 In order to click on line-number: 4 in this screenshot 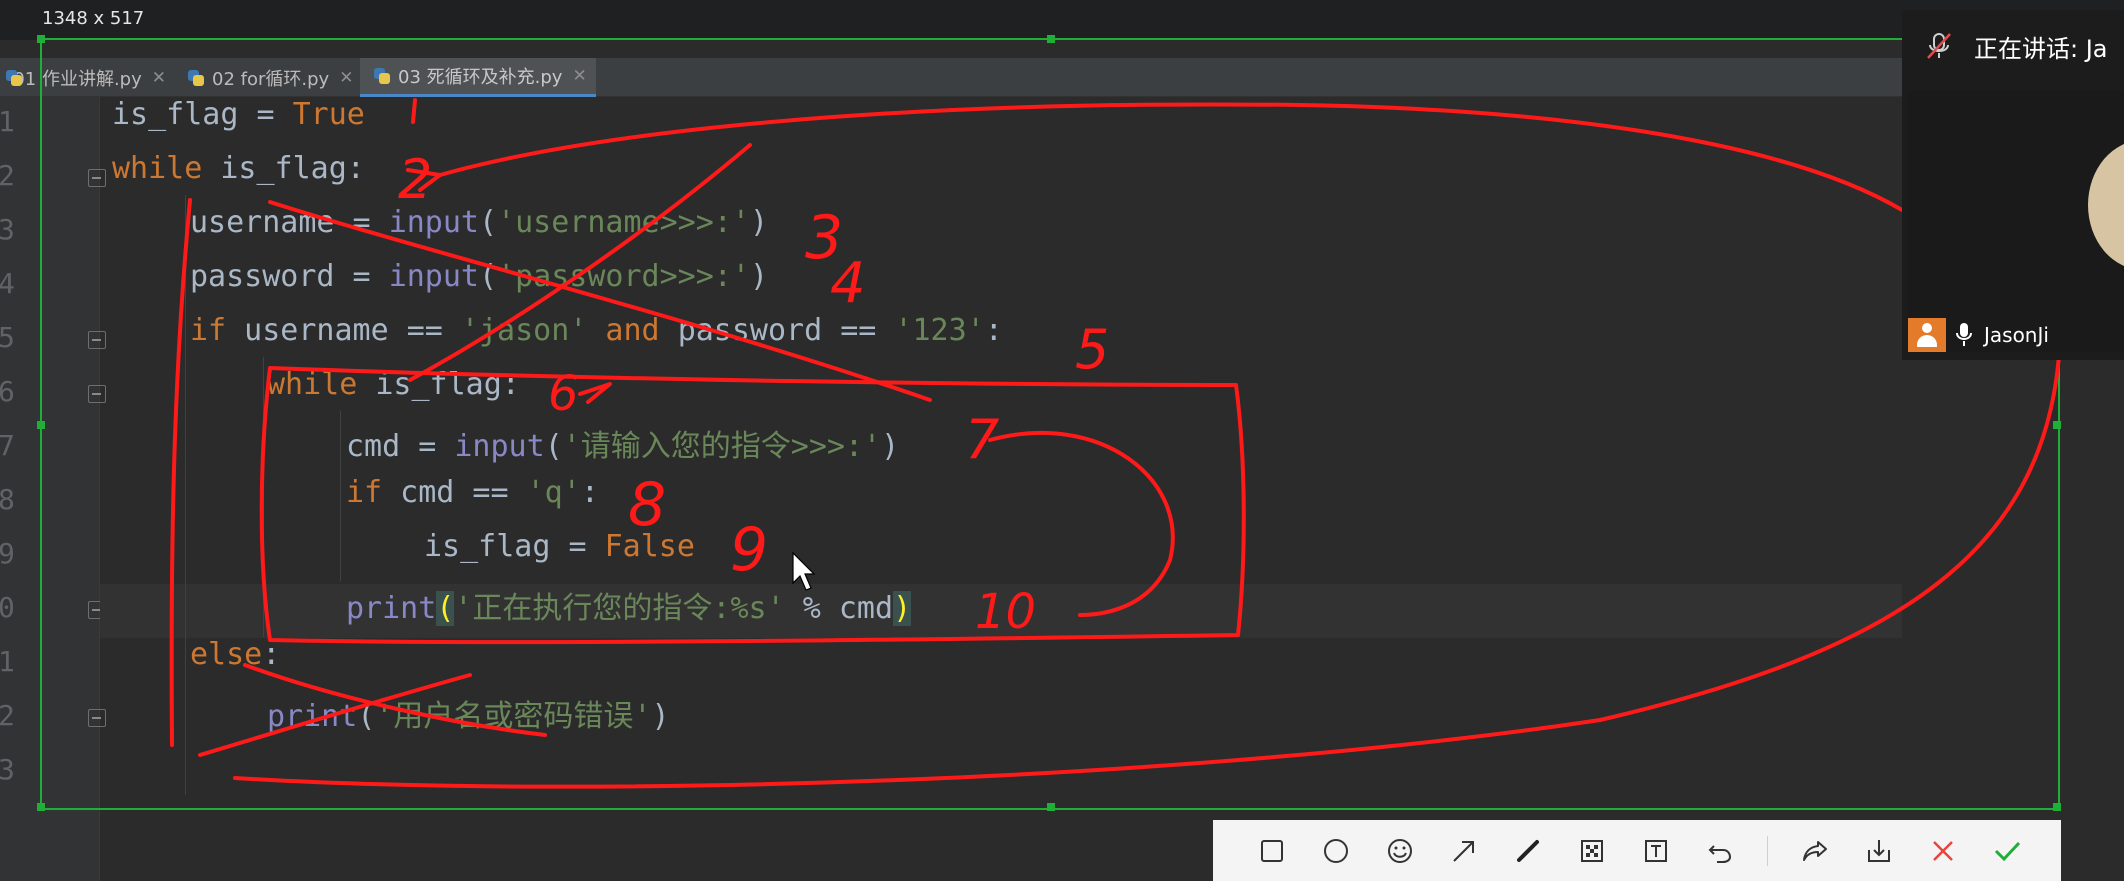, I will do `click(7, 283)`.